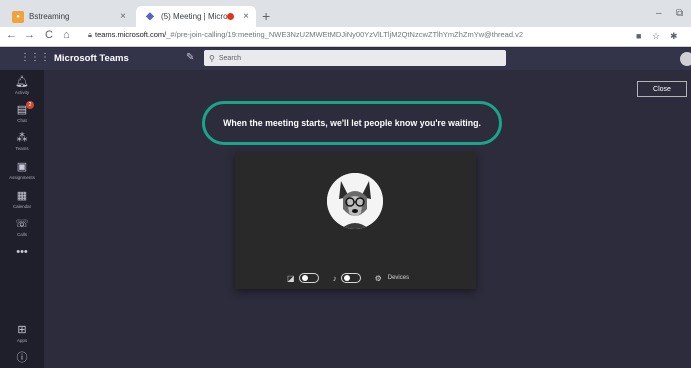  Describe the element at coordinates (131, 34) in the screenshot. I see `url-host: teams.microsoft.com/` at that location.